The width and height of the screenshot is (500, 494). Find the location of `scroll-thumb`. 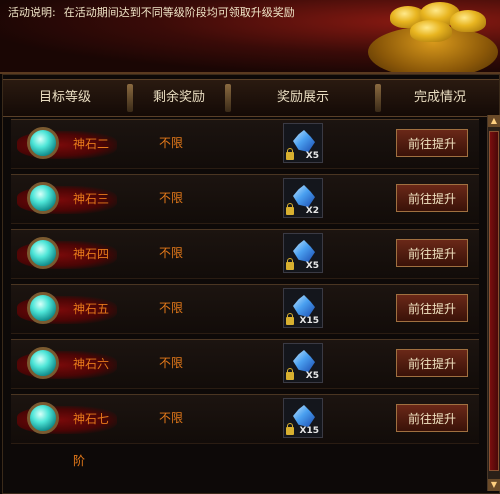

scroll-thumb is located at coordinates (494, 301).